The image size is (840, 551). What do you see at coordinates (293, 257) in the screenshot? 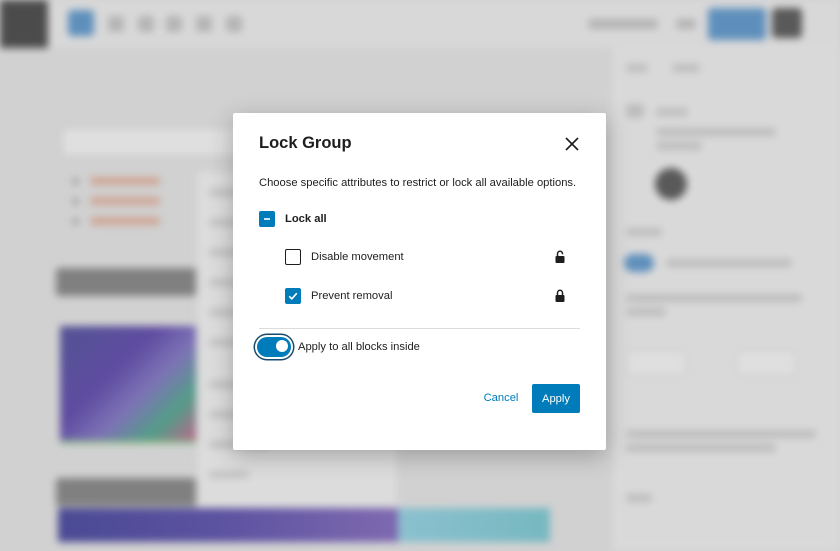
I see `disable-movement-checkbox` at bounding box center [293, 257].